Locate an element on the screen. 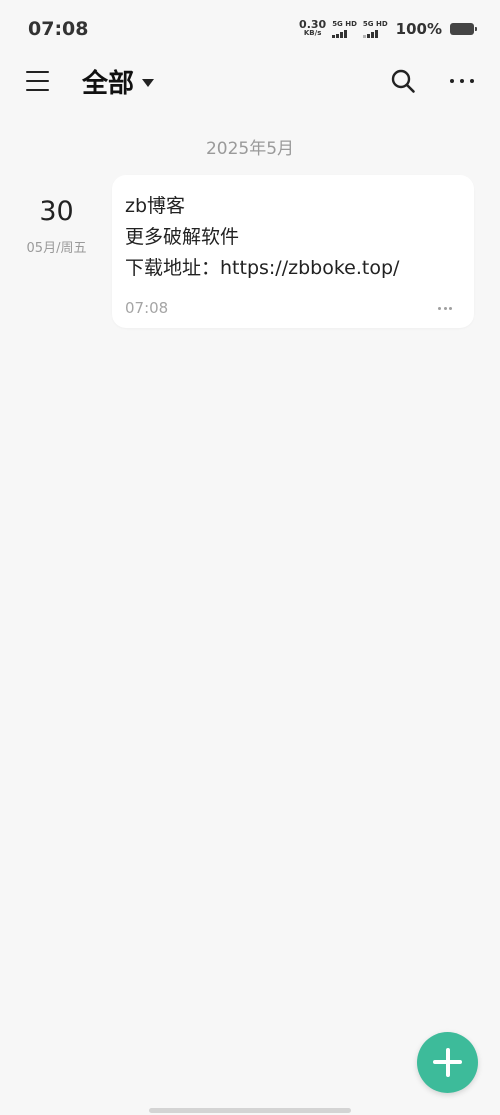  status-indicators: 0.30 KB/s 5G HD 5G HD 100% is located at coordinates (388, 28).